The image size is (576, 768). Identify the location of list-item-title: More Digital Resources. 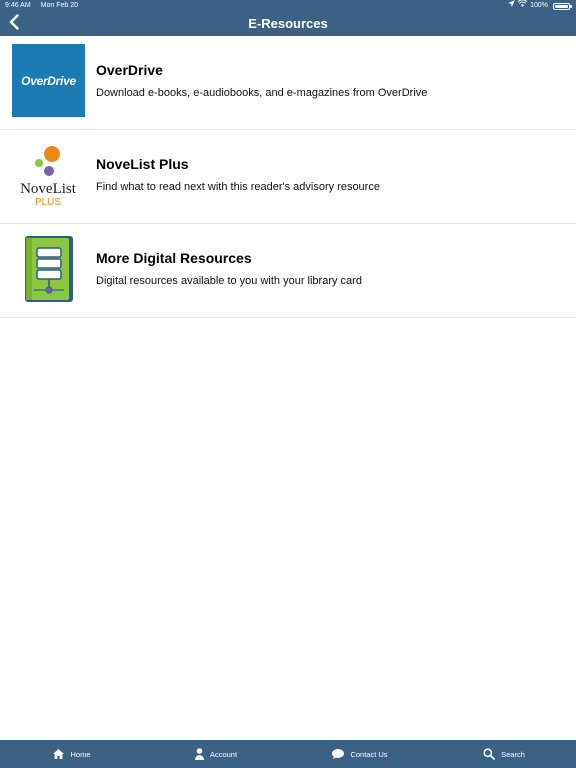
(174, 258).